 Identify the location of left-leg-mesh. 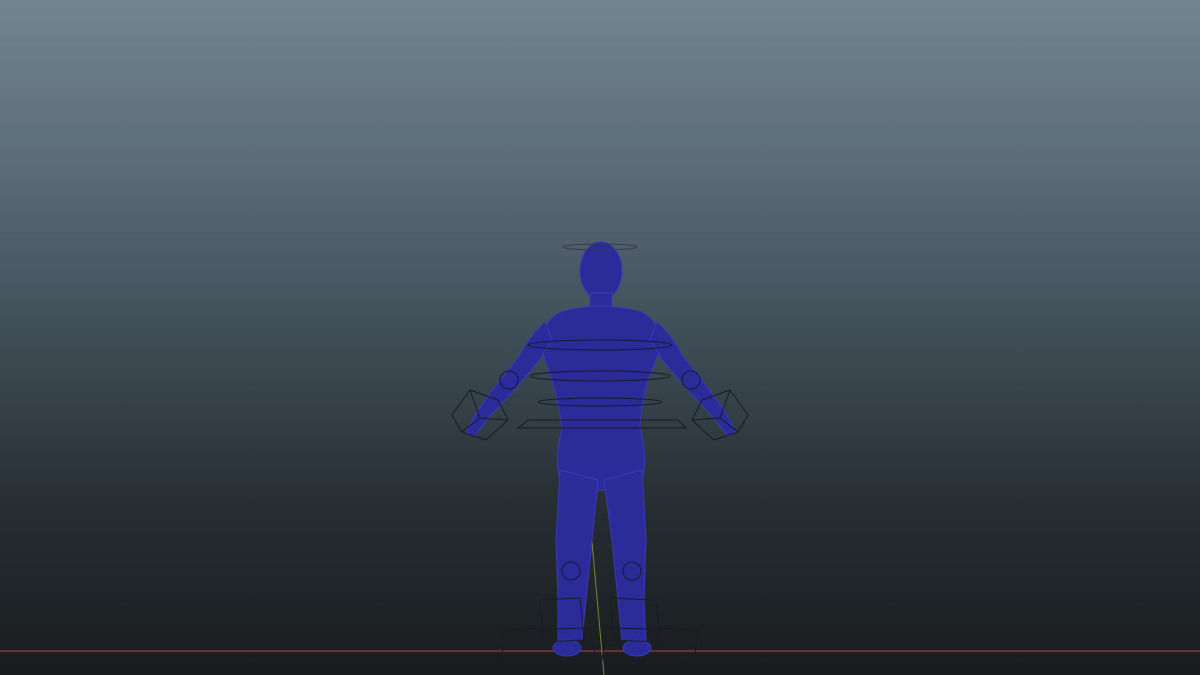
(577, 556).